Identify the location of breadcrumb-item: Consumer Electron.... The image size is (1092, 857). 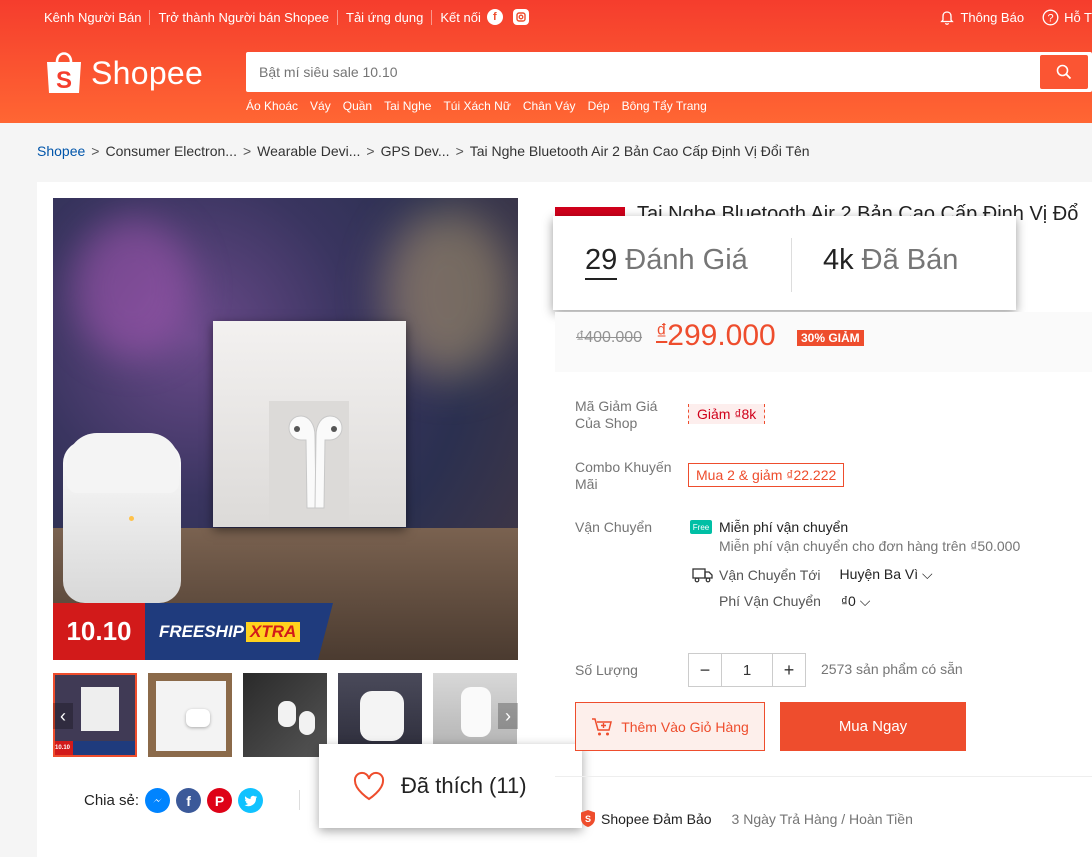
(171, 151).